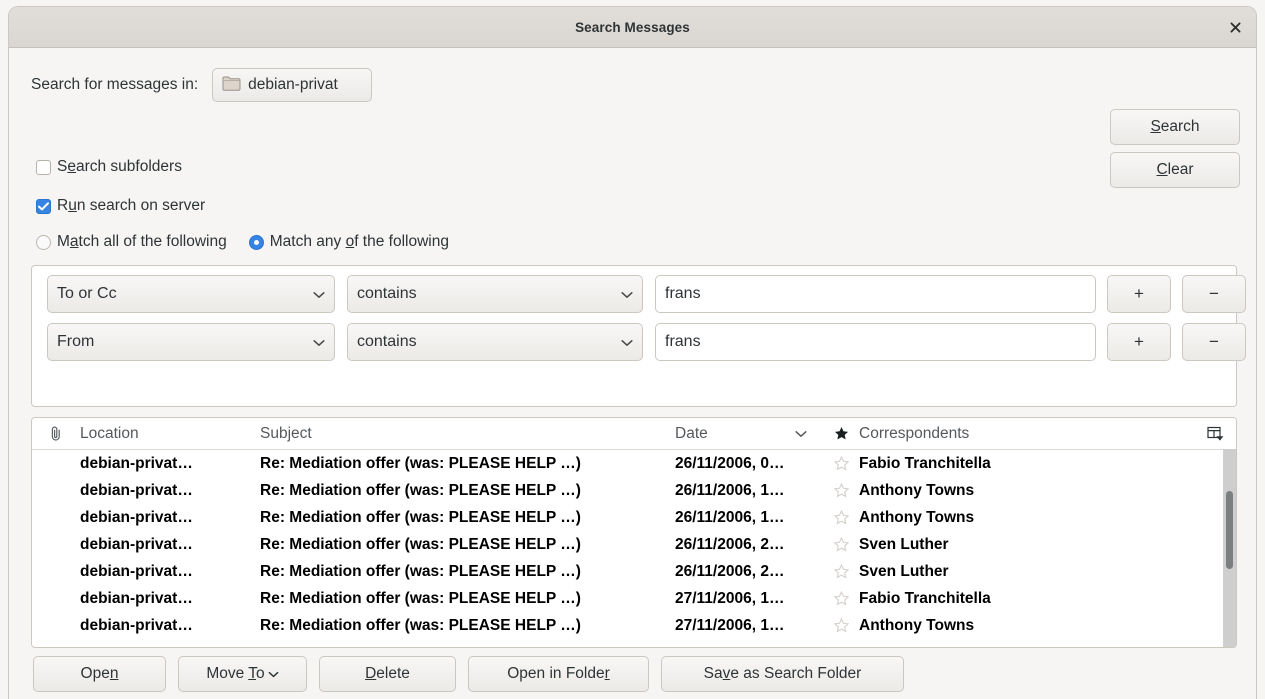 This screenshot has width=1265, height=699. What do you see at coordinates (191, 342) in the screenshot?
I see `criteria-field-select-1: From` at bounding box center [191, 342].